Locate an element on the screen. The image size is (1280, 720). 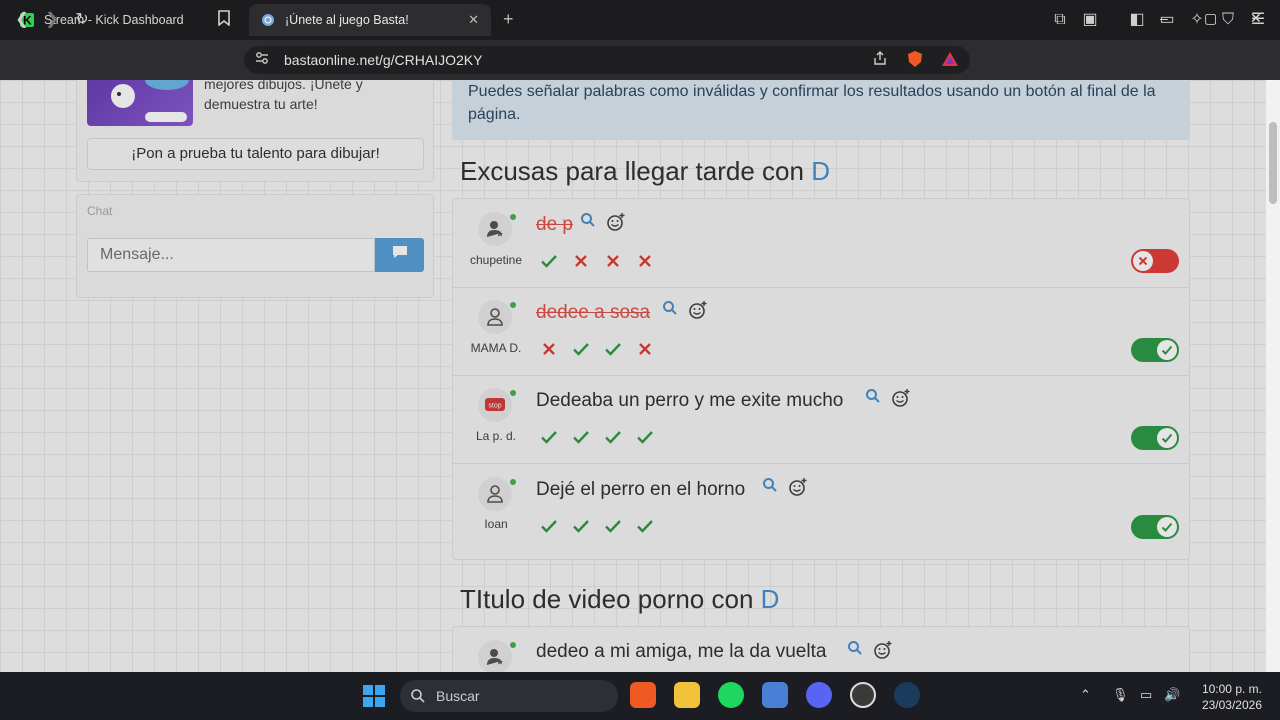
username: MAMA D. is located at coordinates (496, 348).